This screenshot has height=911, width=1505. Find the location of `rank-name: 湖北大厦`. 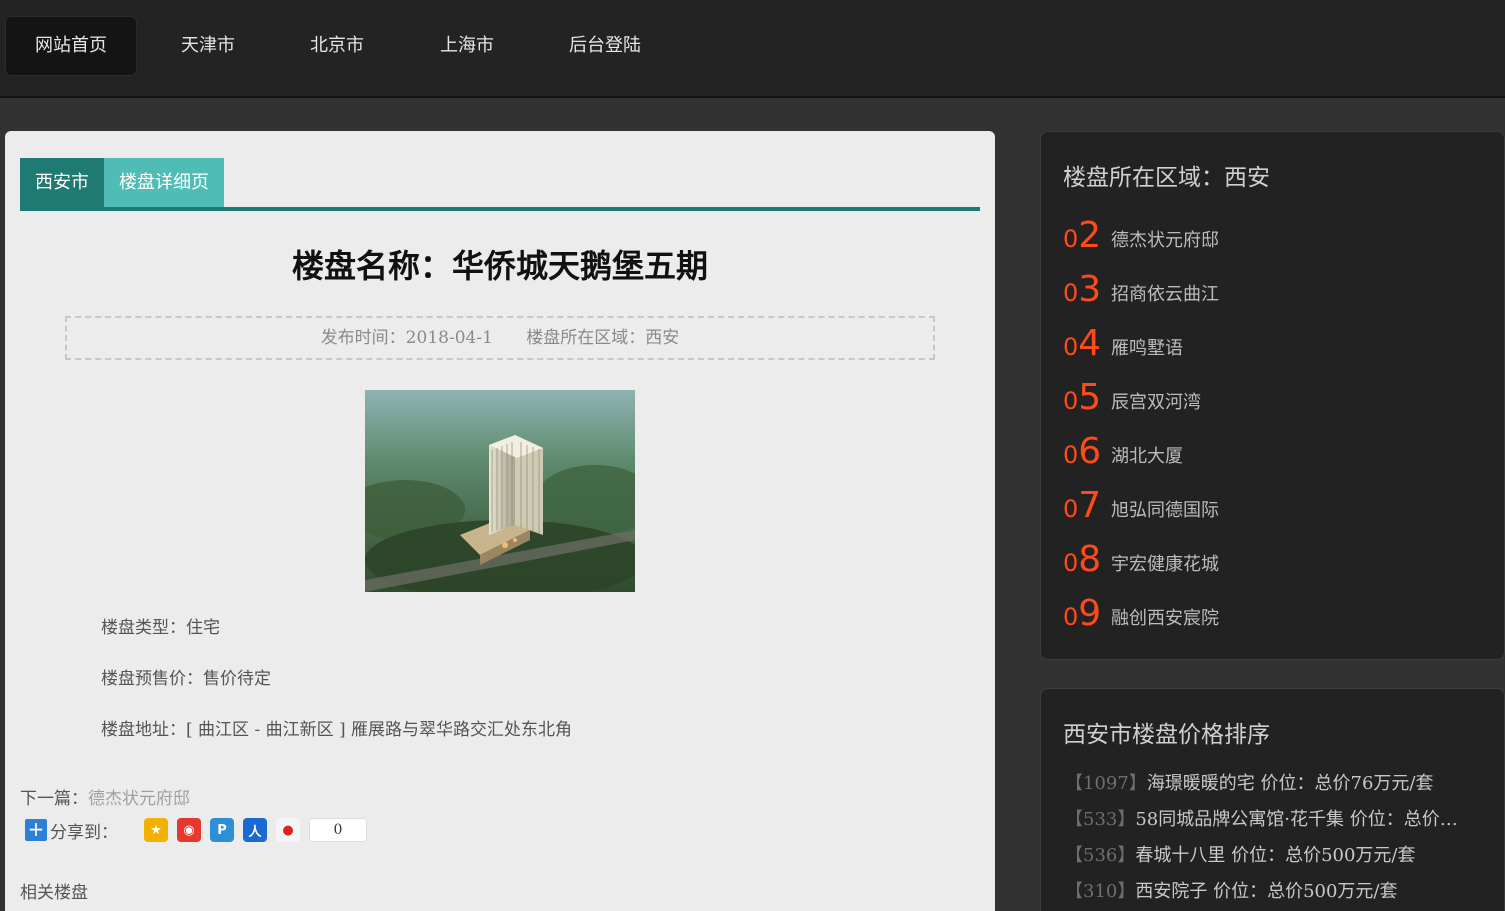

rank-name: 湖北大厦 is located at coordinates (1147, 456).